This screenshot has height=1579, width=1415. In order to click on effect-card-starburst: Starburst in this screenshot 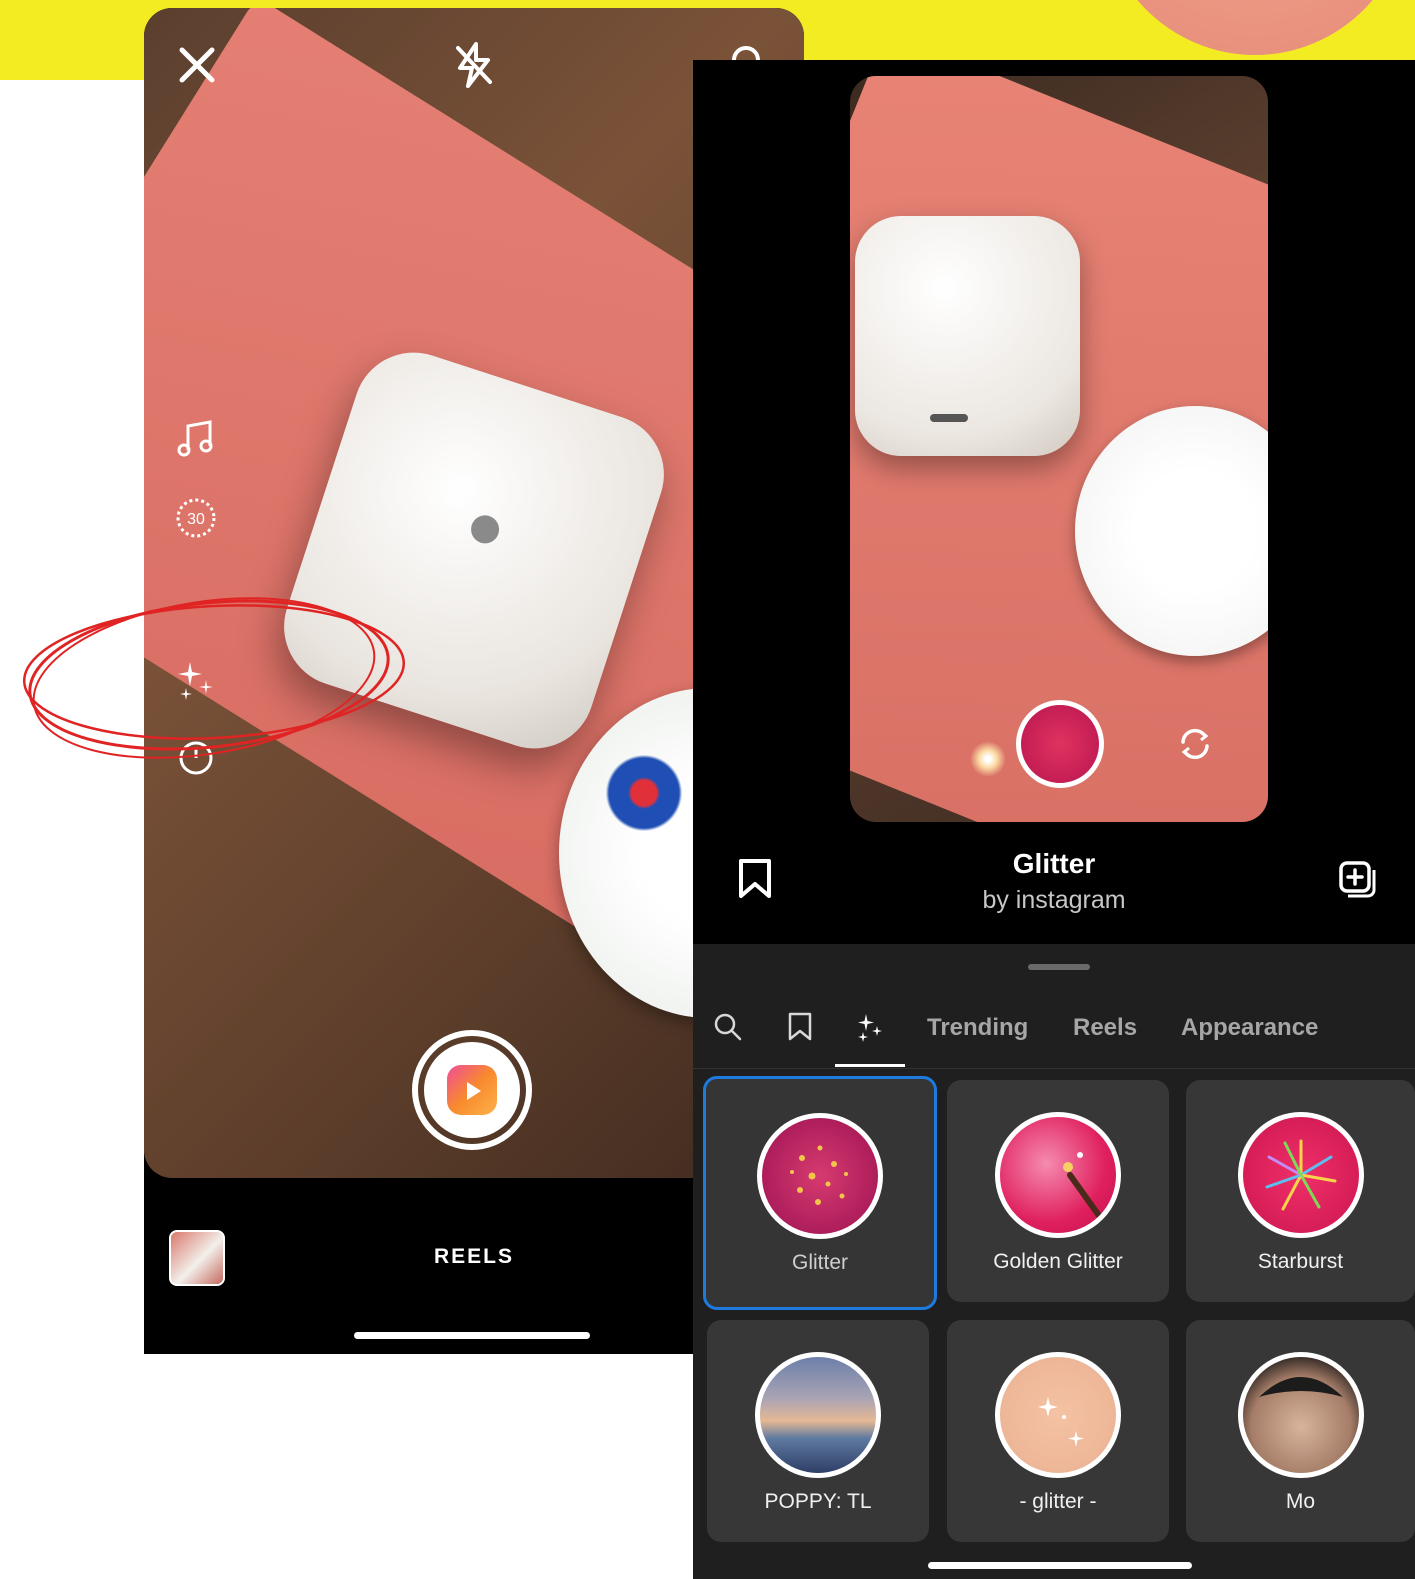, I will do `click(1300, 1191)`.